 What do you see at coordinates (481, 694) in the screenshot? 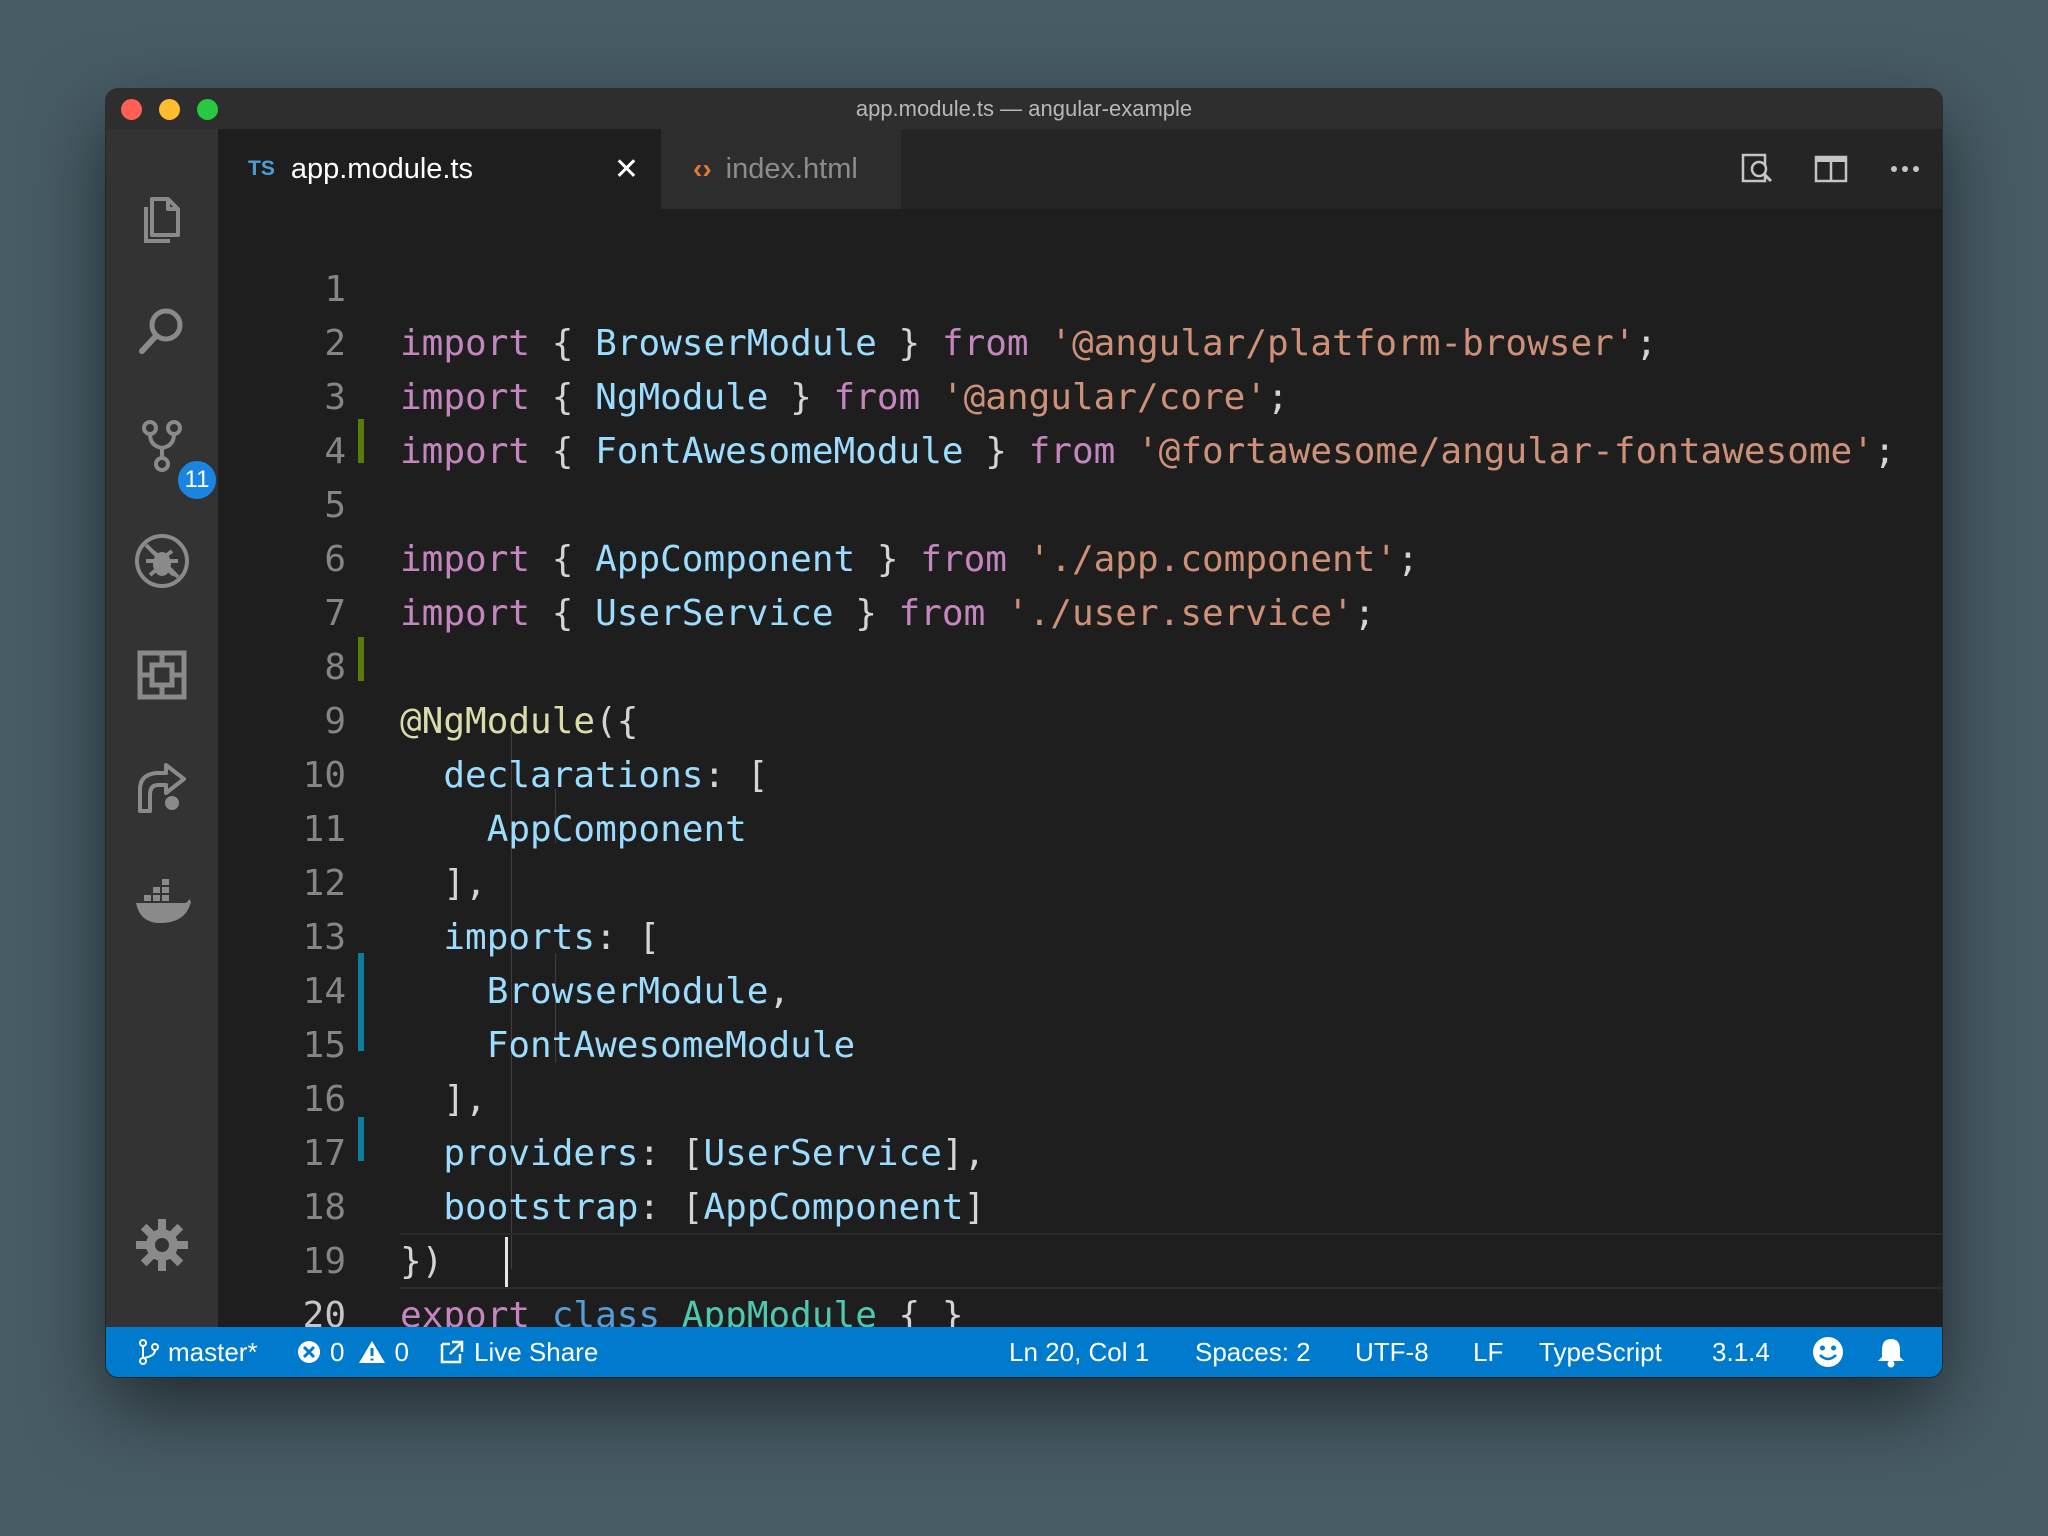
I see `code-line: 8 @NgModule({` at bounding box center [481, 694].